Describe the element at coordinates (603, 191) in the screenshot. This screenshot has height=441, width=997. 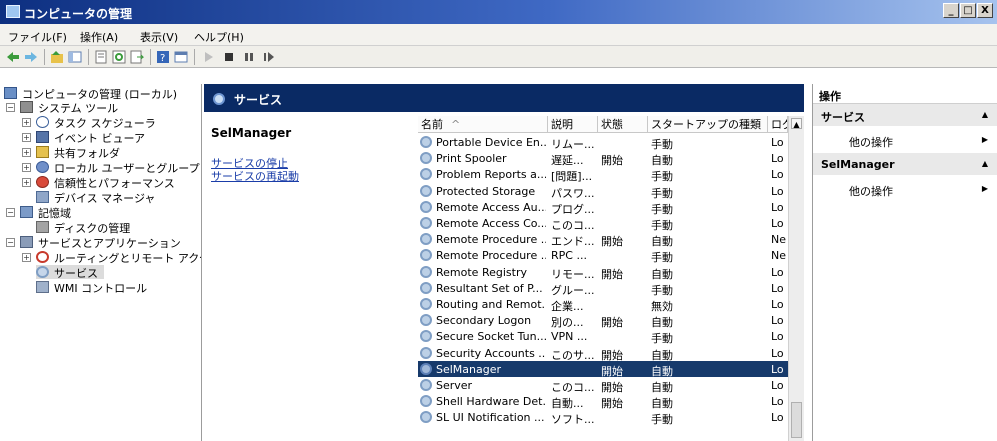
I see `table-row: Protected Storage パスワ... 手動 Lo` at that location.